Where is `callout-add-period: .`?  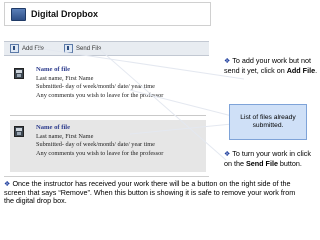 callout-add-period: . is located at coordinates (316, 70).